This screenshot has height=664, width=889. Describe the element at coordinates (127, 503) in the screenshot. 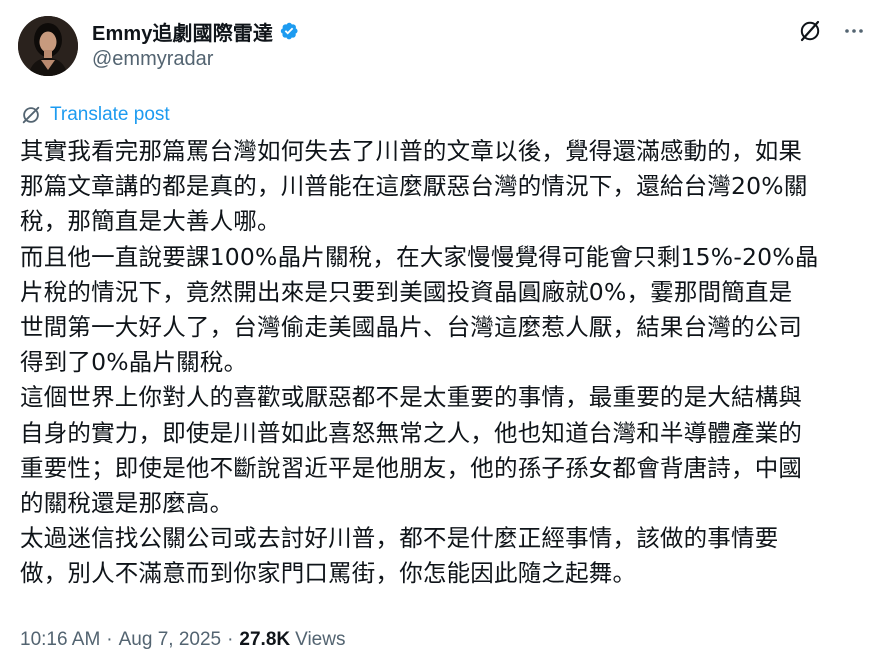

I see `post-text-line: 的關稅還是那麼高。` at that location.